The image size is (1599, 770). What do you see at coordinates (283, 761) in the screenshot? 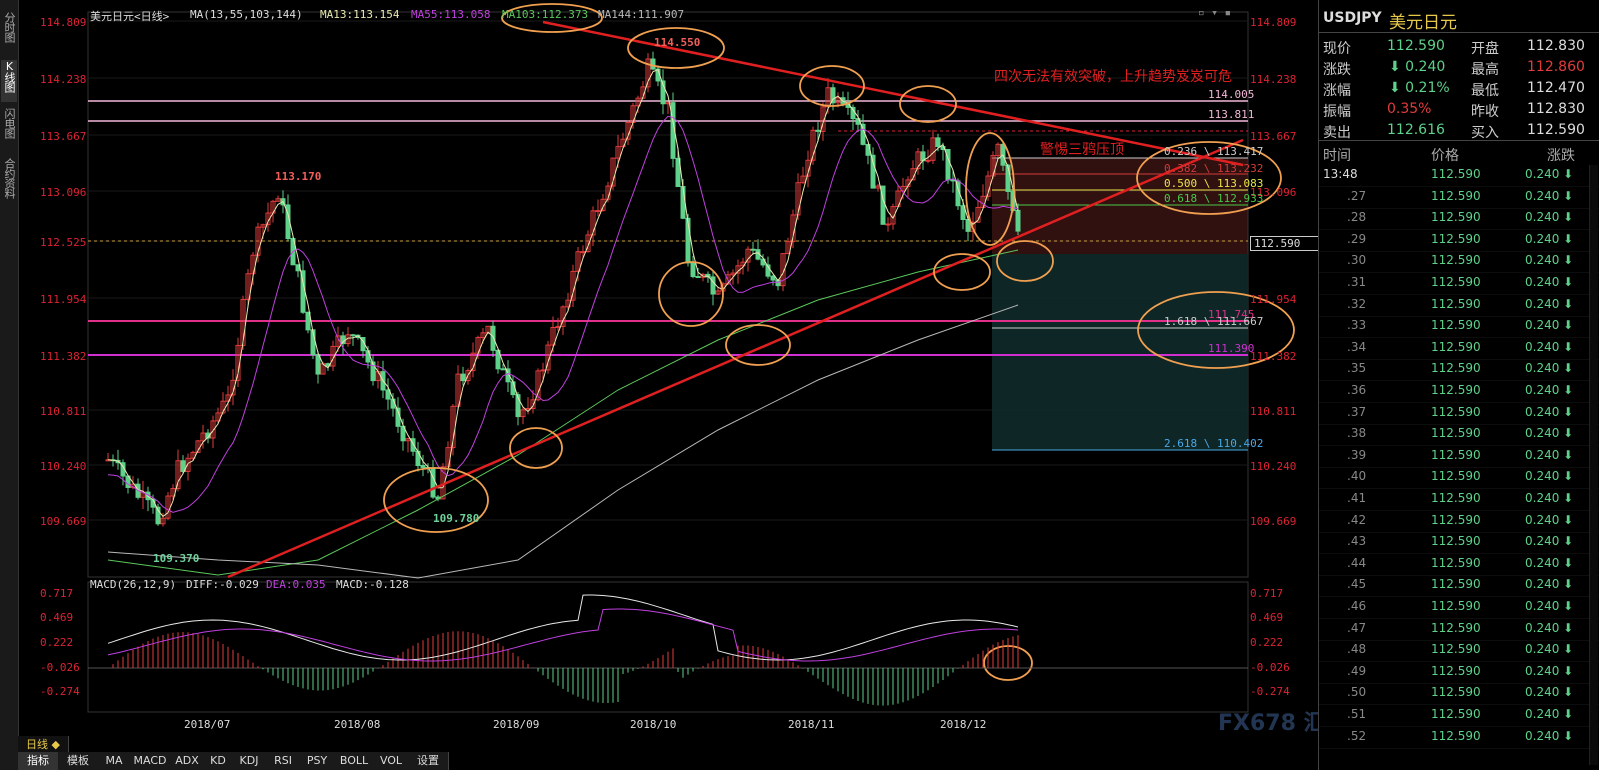
I see `tab-rsi: RSI` at bounding box center [283, 761].